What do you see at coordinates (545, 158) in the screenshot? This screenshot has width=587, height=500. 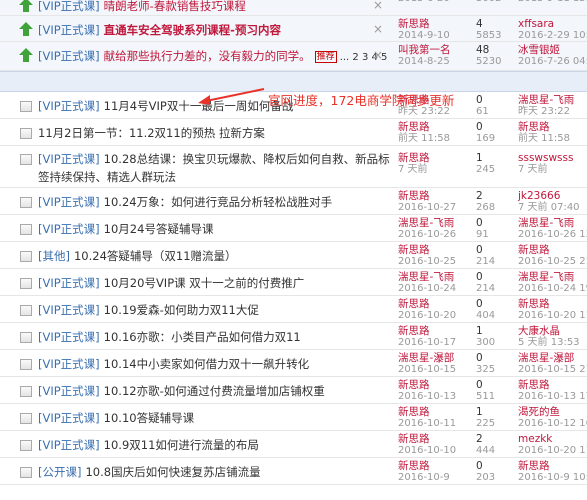 I see `last-post-user: ssswswsss` at bounding box center [545, 158].